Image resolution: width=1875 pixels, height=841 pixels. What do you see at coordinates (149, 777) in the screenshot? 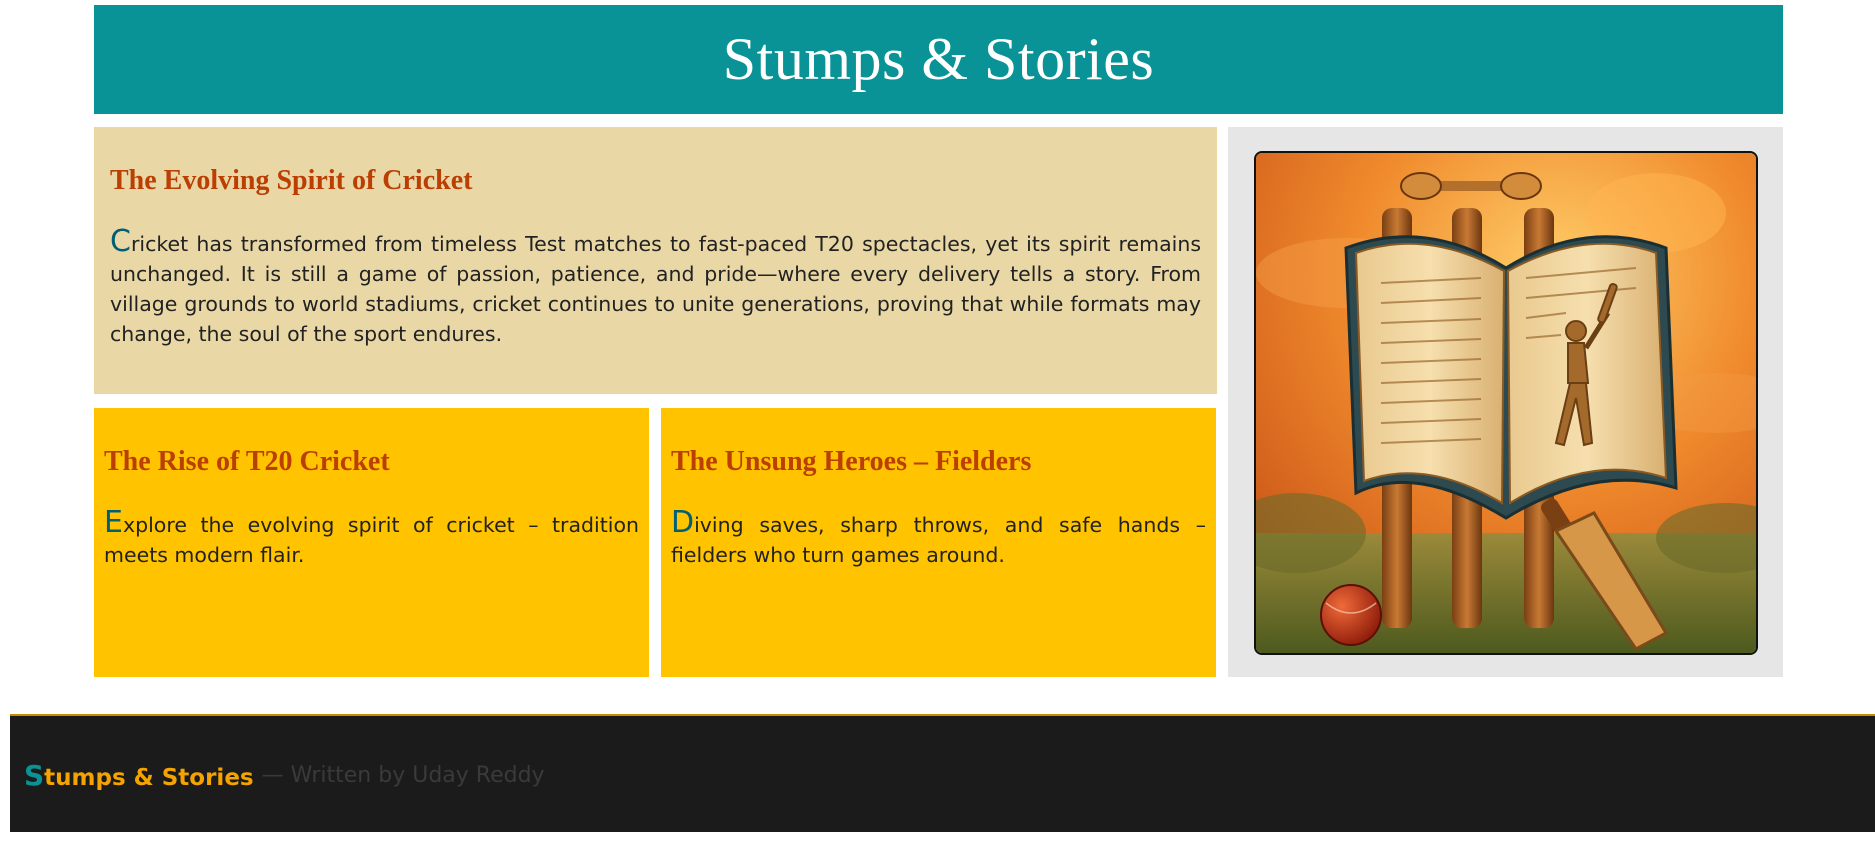
I see `footer-brand-text: tumps & Stories` at bounding box center [149, 777].